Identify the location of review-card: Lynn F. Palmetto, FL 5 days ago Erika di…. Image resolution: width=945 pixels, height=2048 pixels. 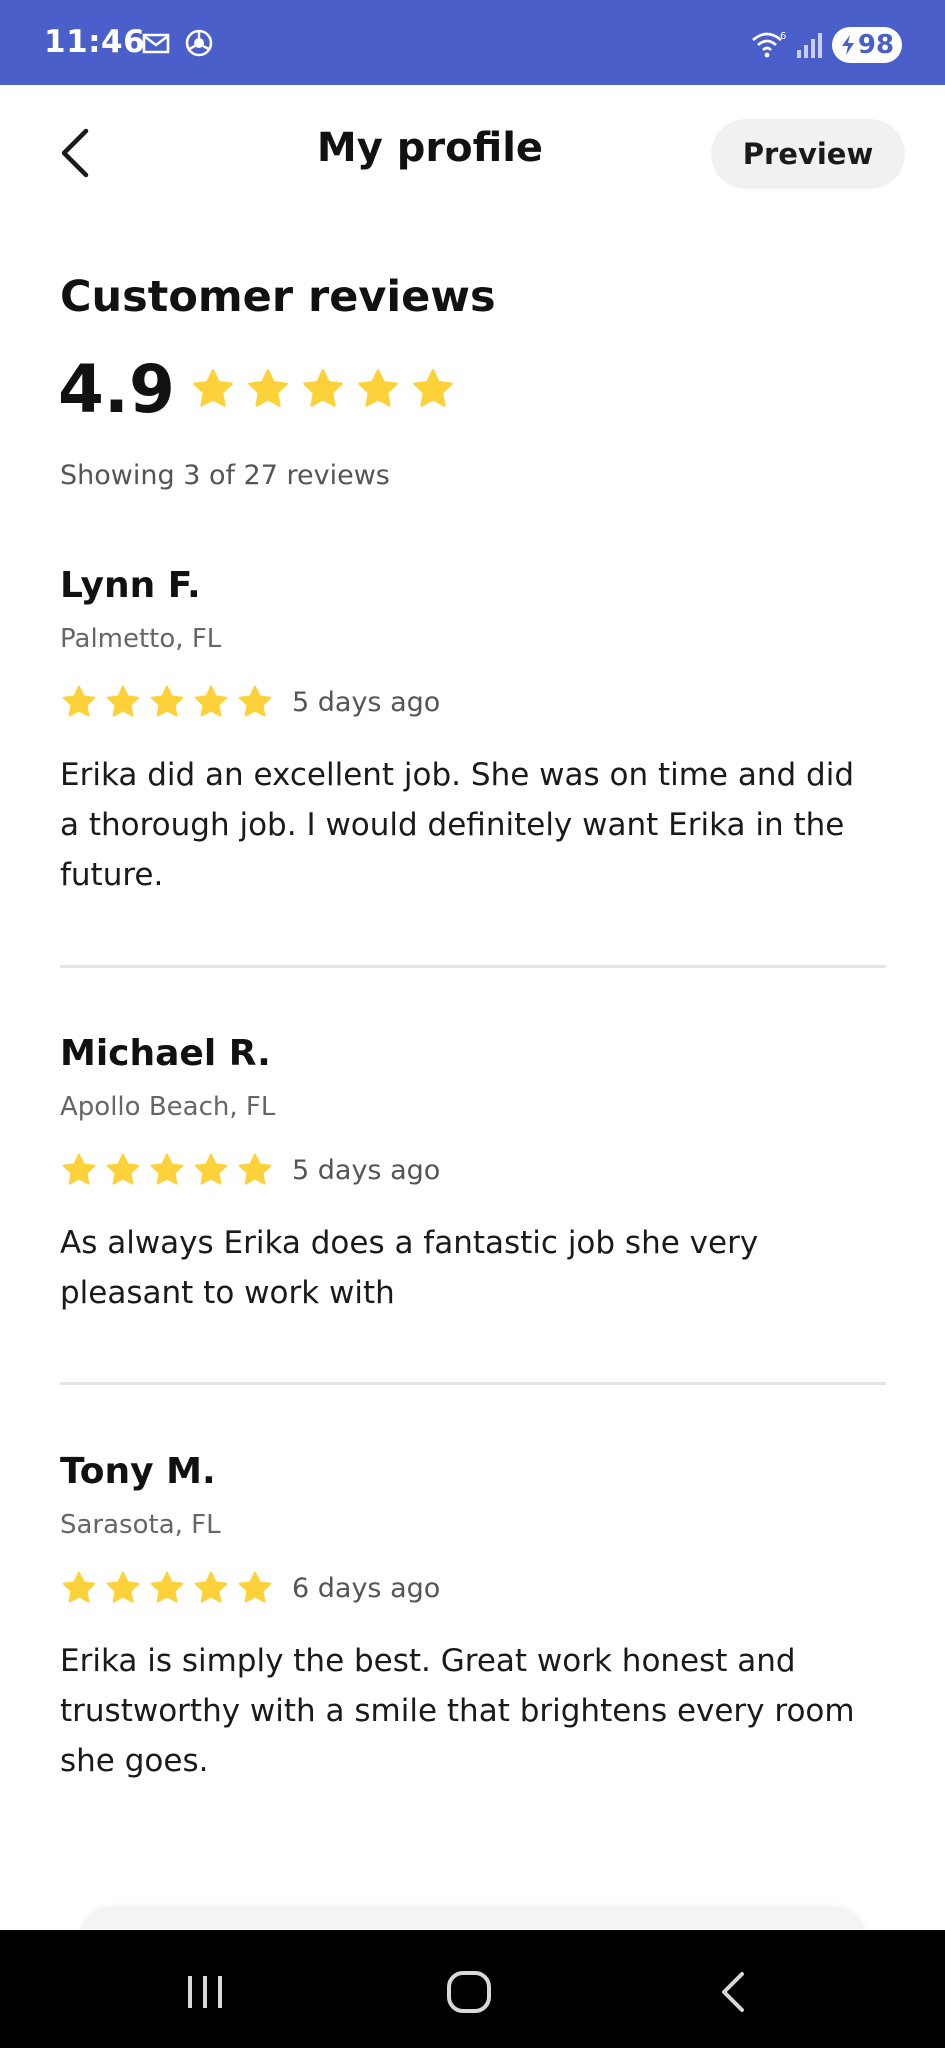
(475, 731).